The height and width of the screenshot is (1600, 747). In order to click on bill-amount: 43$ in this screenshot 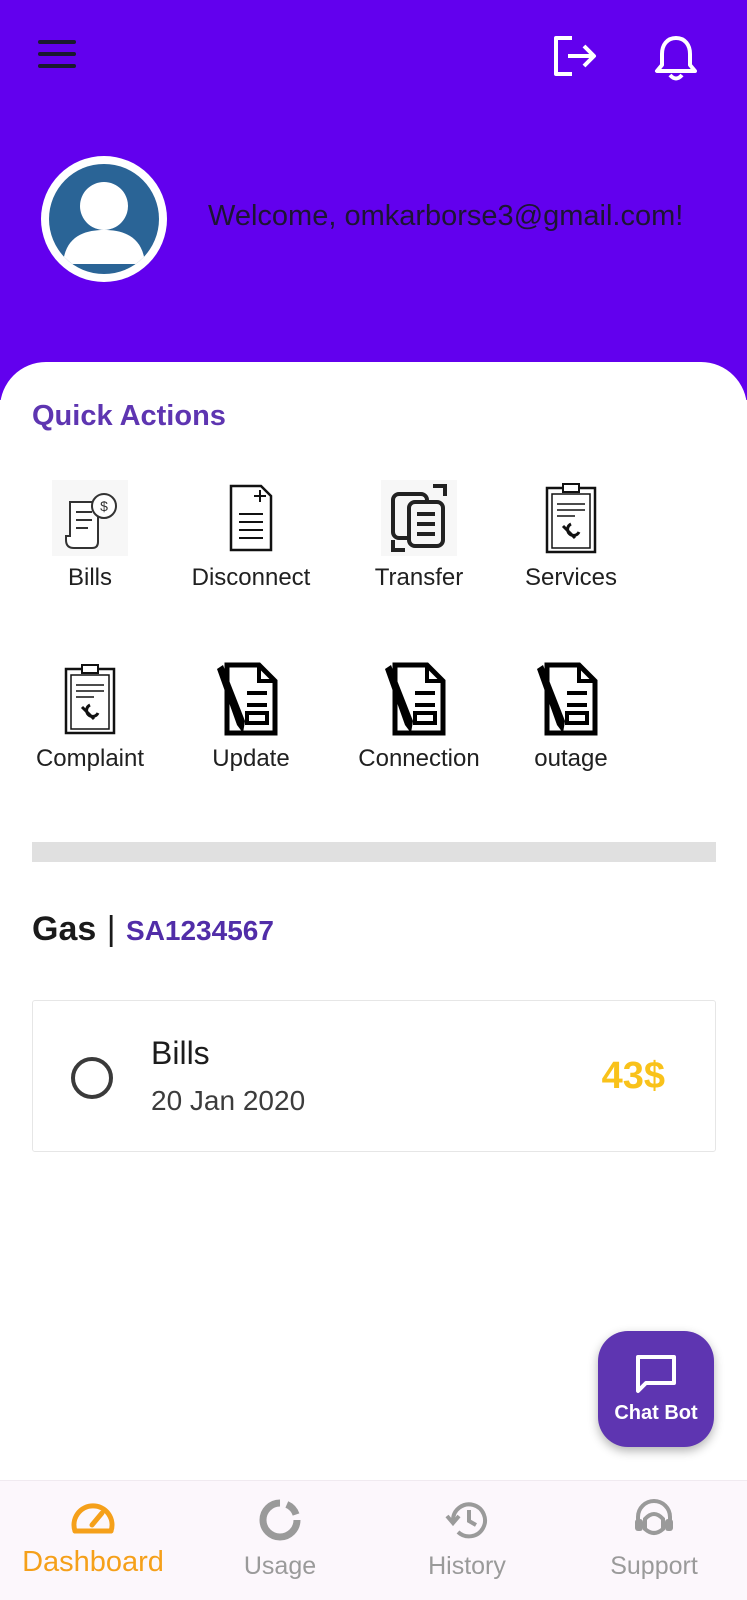, I will do `click(633, 1076)`.